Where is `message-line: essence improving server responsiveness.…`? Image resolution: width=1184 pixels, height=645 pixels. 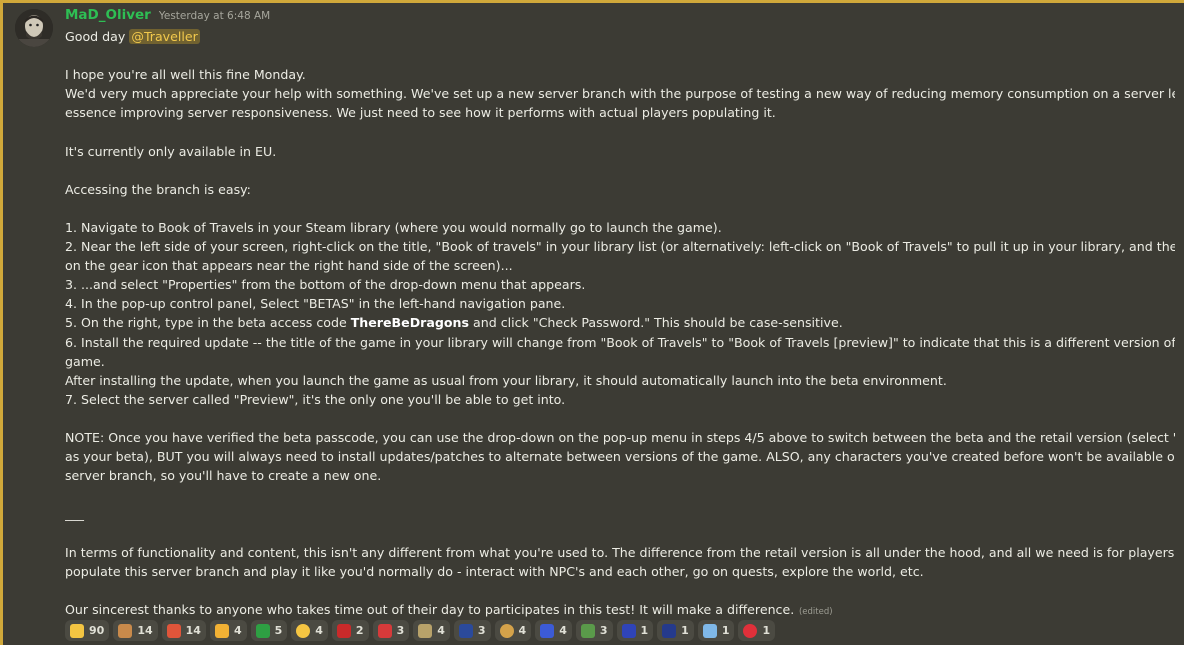
message-line: essence improving server responsiveness.… is located at coordinates (420, 113).